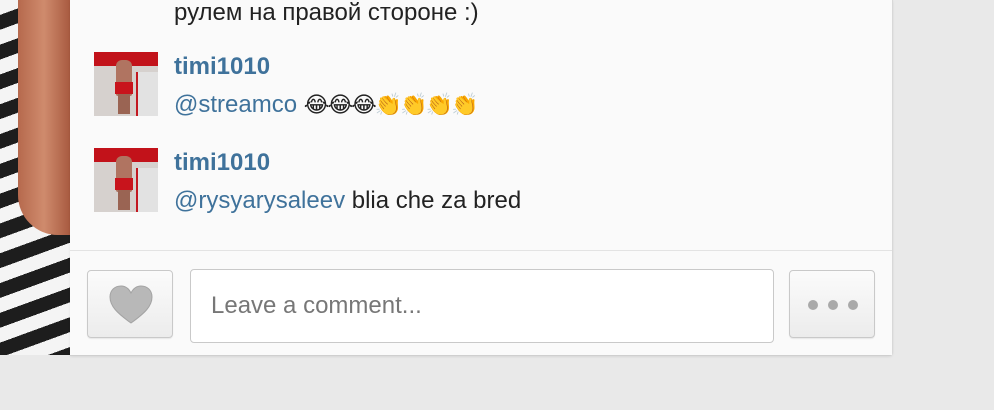 This screenshot has width=994, height=410. I want to click on heart-icon, so click(131, 304).